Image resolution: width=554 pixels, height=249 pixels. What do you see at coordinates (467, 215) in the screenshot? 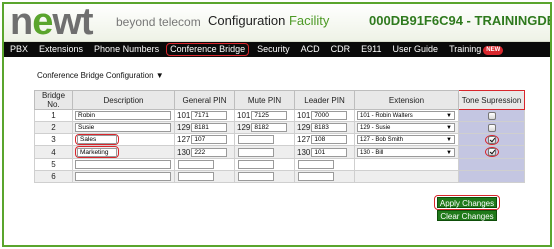
I see `clear-changes-button: Clear Changes` at bounding box center [467, 215].